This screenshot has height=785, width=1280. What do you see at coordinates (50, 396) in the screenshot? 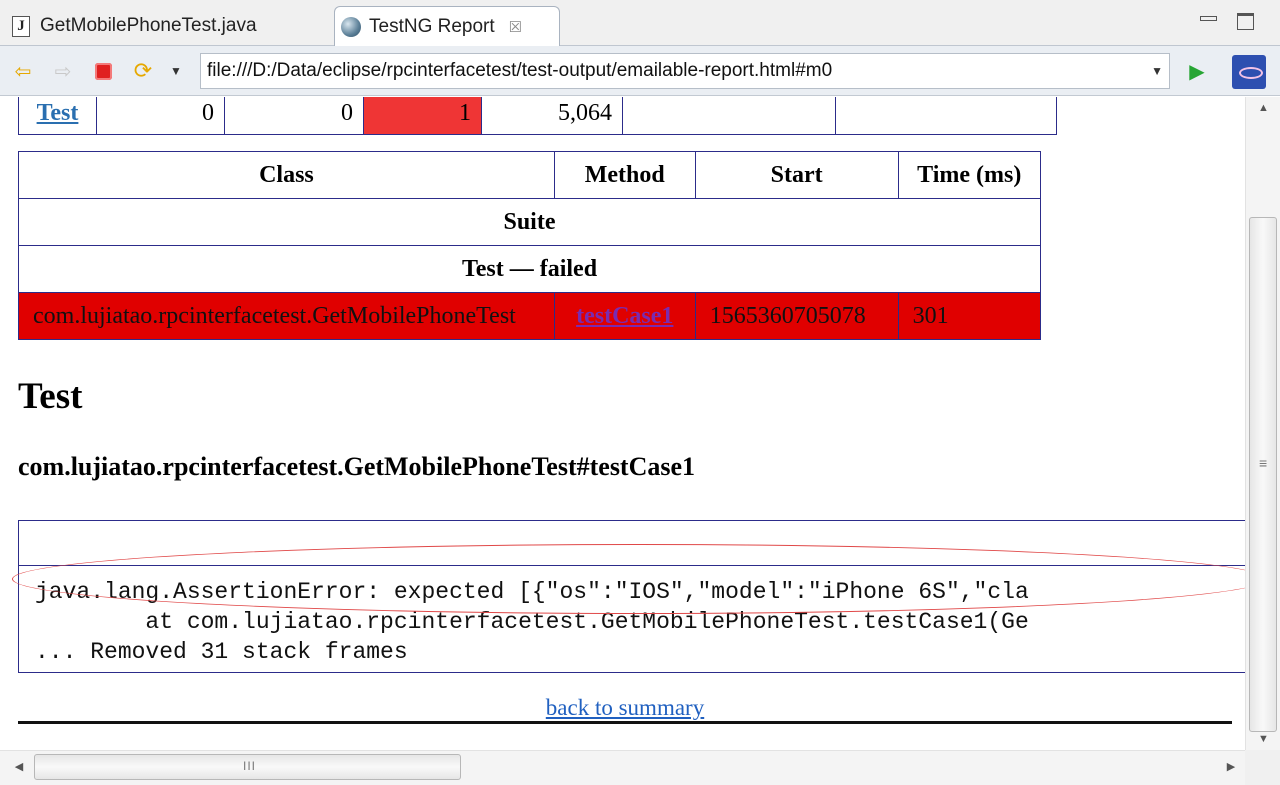
I see `test-heading: Test` at bounding box center [50, 396].